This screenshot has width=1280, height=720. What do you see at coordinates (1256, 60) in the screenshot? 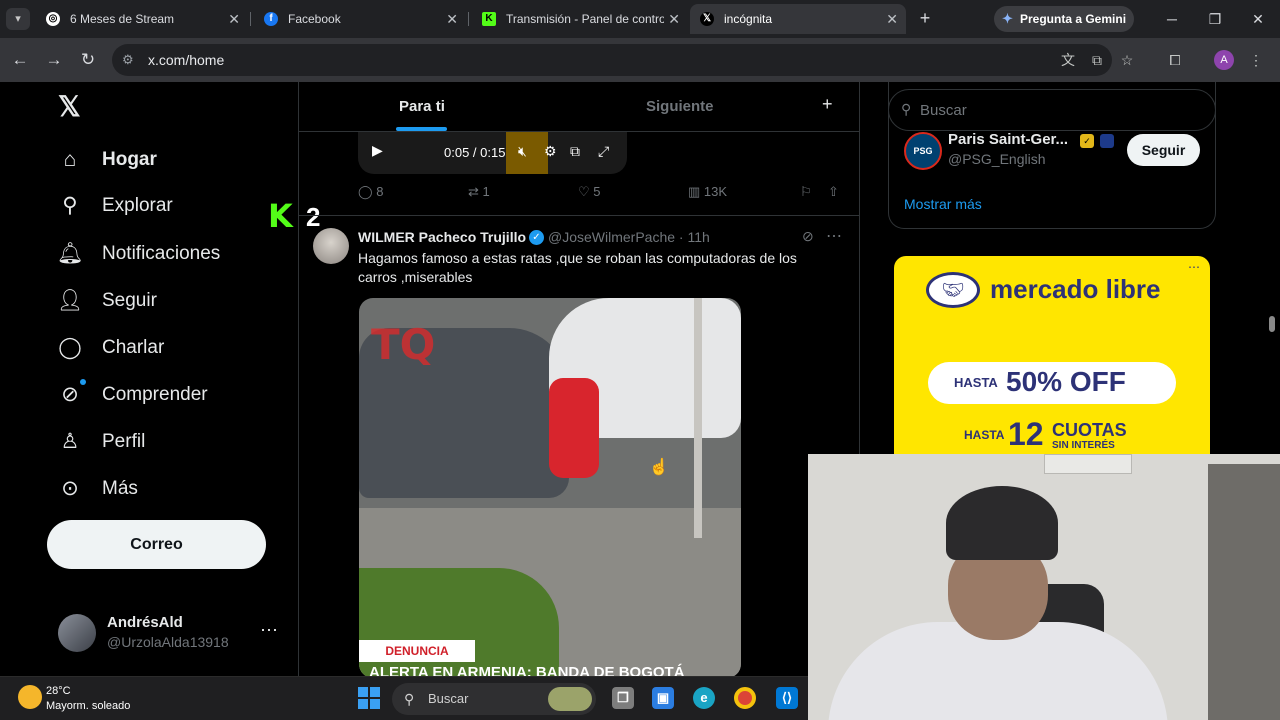
I see `menu-icon: ⋮` at bounding box center [1256, 60].